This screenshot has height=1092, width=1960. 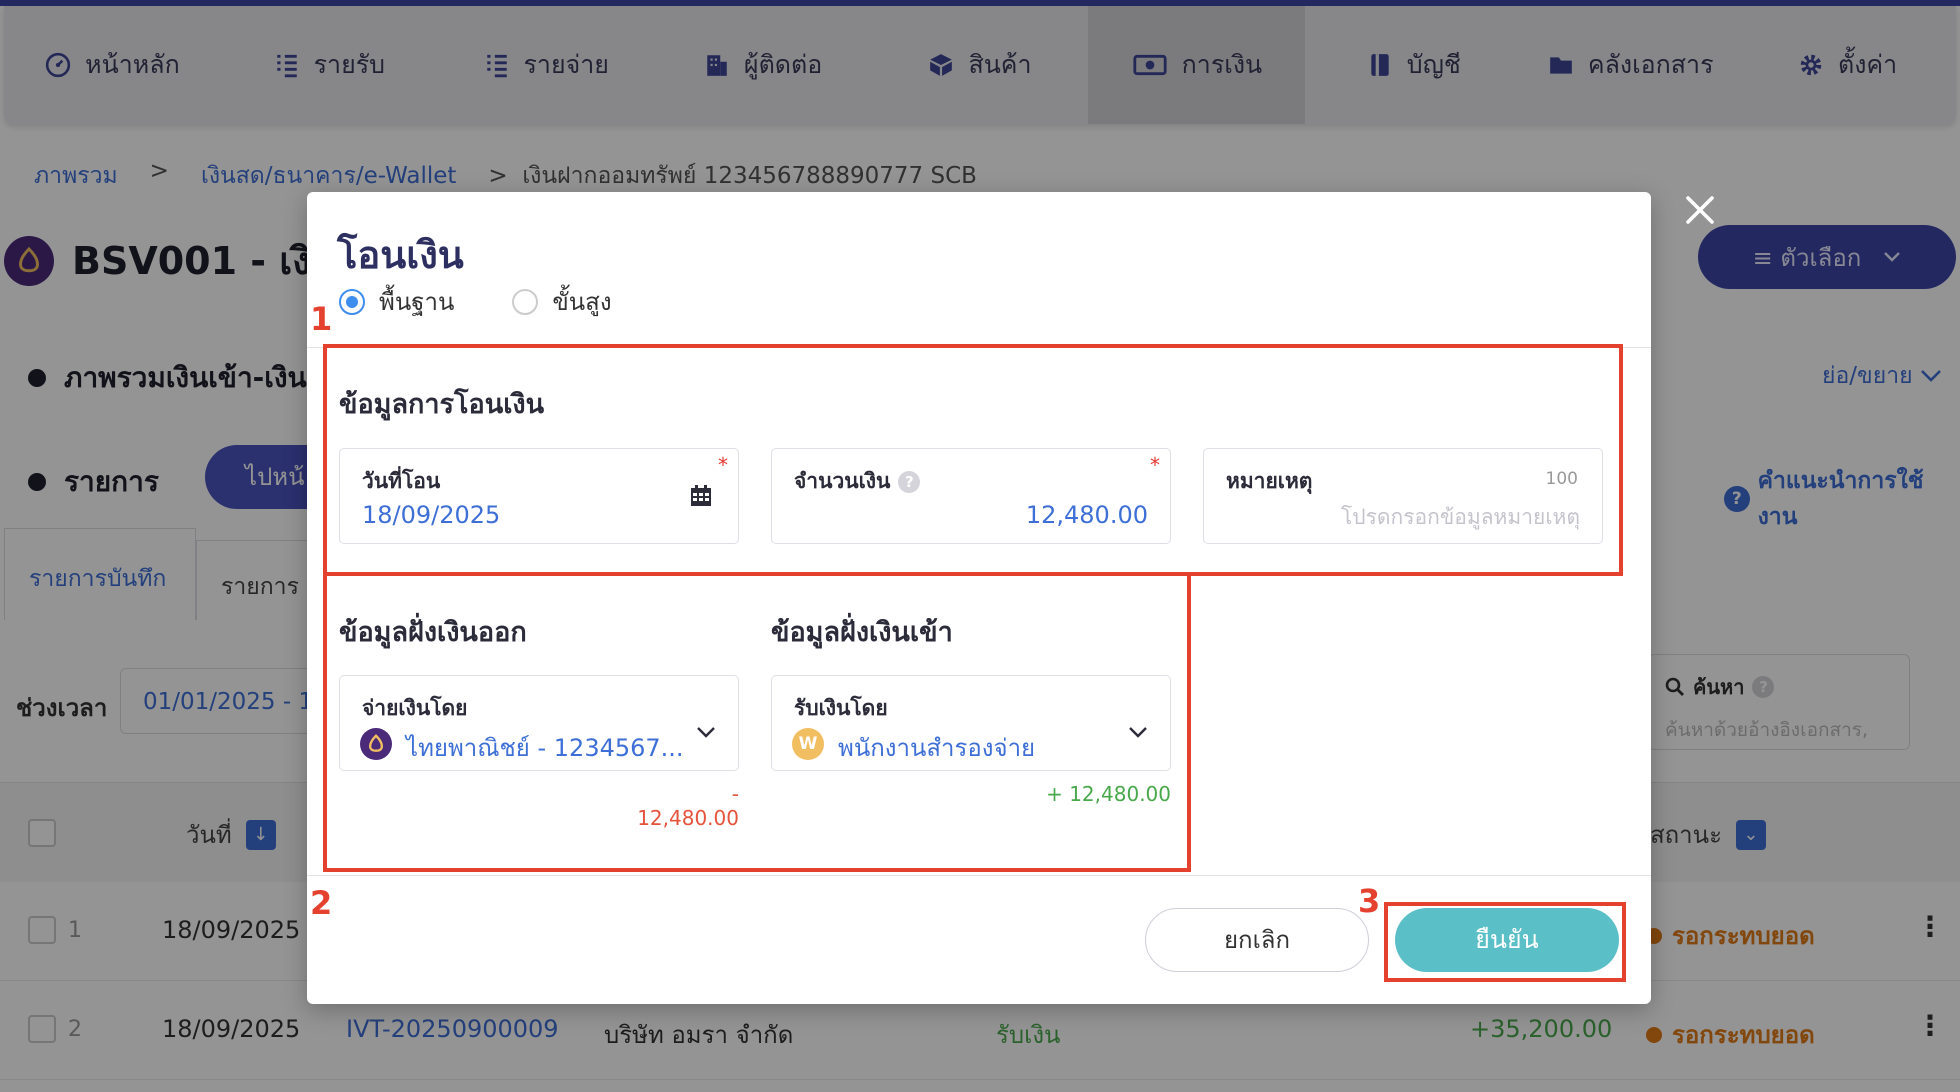 I want to click on mode-basic-radio: พื้นฐาน, so click(x=396, y=301).